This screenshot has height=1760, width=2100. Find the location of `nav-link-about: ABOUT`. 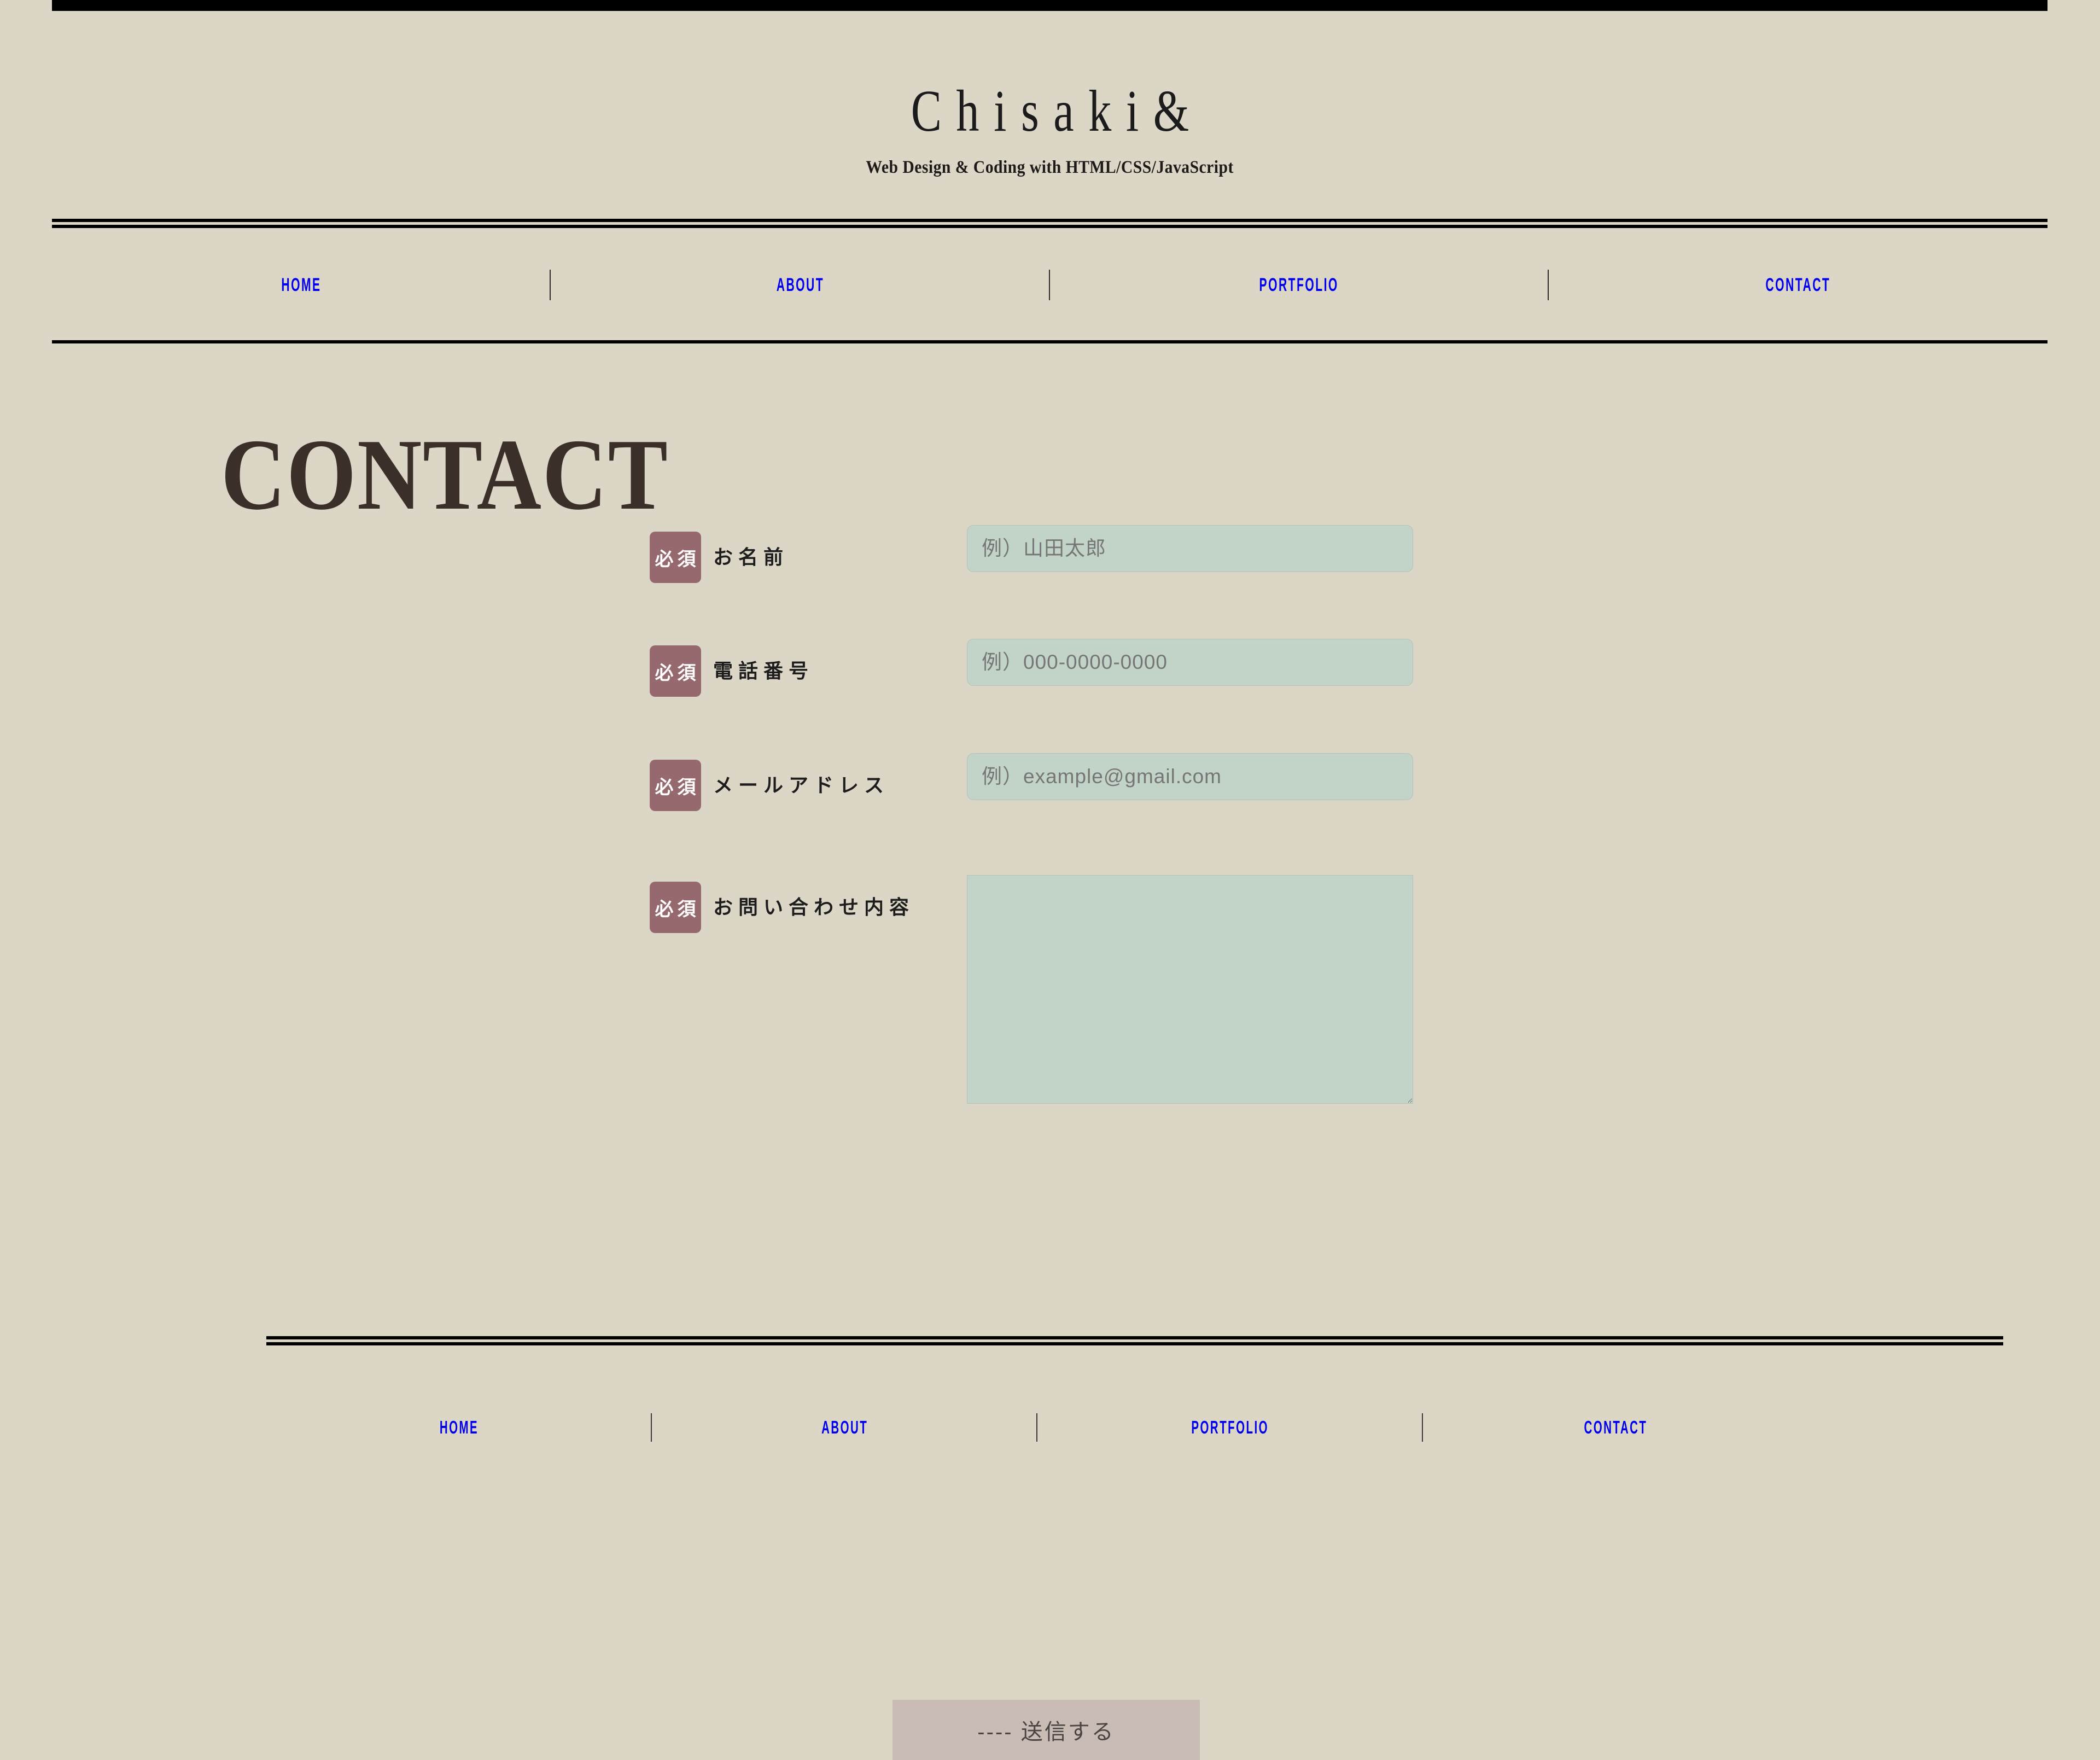

nav-link-about: ABOUT is located at coordinates (800, 285).